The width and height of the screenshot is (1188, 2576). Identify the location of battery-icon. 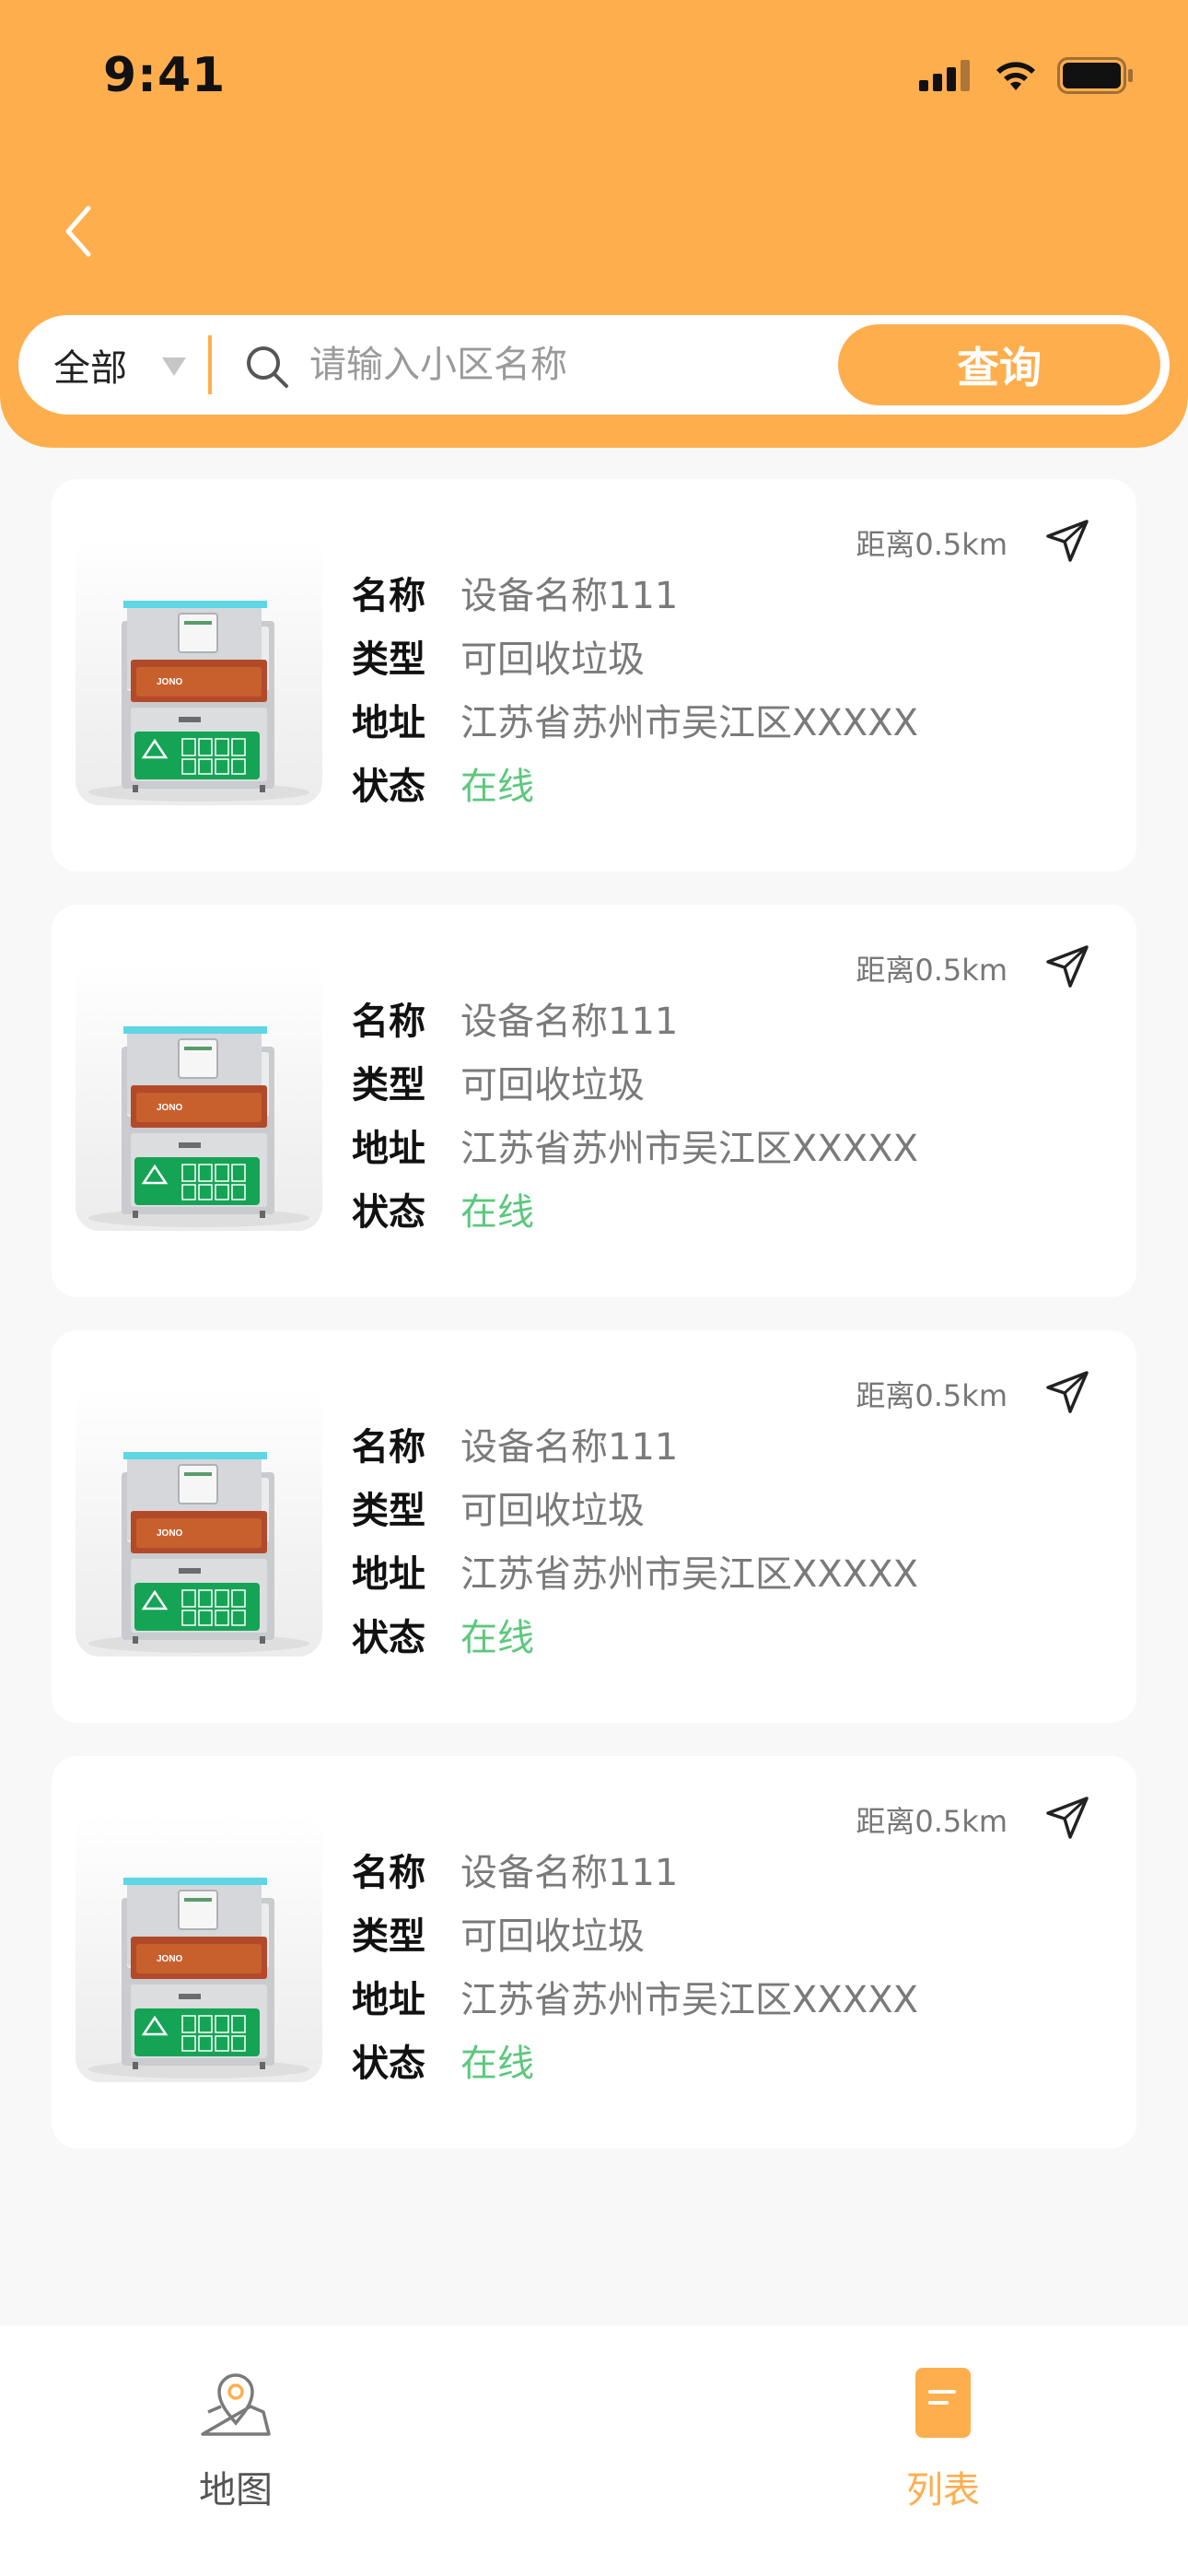
(1095, 75).